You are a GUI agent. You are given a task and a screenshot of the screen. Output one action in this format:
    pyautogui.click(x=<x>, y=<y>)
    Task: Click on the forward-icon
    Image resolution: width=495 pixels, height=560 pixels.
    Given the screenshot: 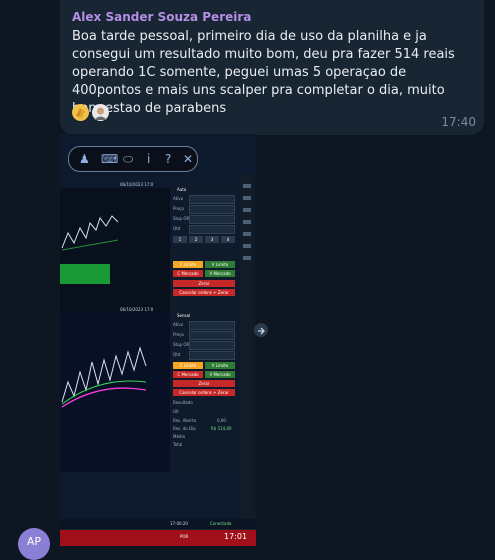 What is the action you would take?
    pyautogui.click(x=261, y=330)
    